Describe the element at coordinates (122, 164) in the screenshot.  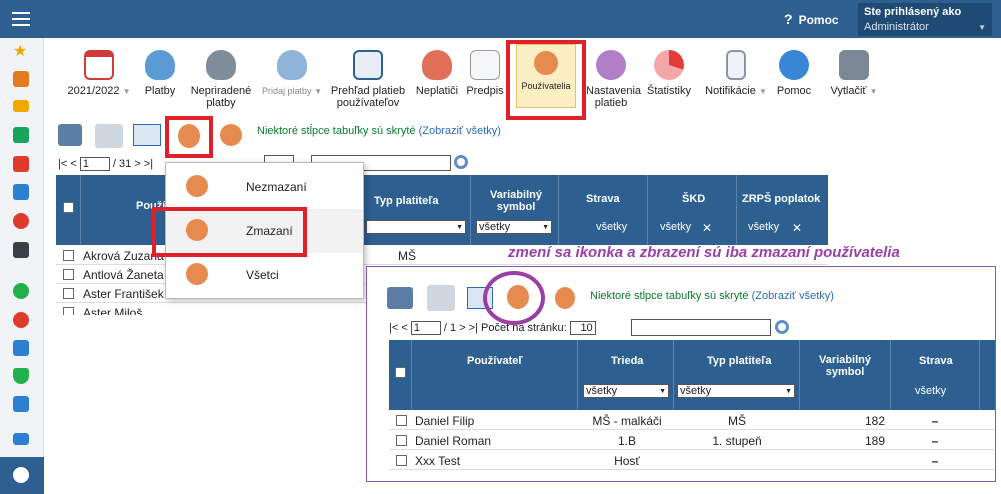
I see `page-total: / 31` at that location.